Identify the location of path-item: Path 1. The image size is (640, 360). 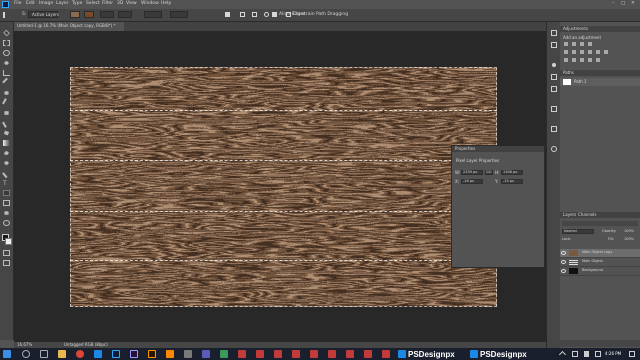
(600, 82).